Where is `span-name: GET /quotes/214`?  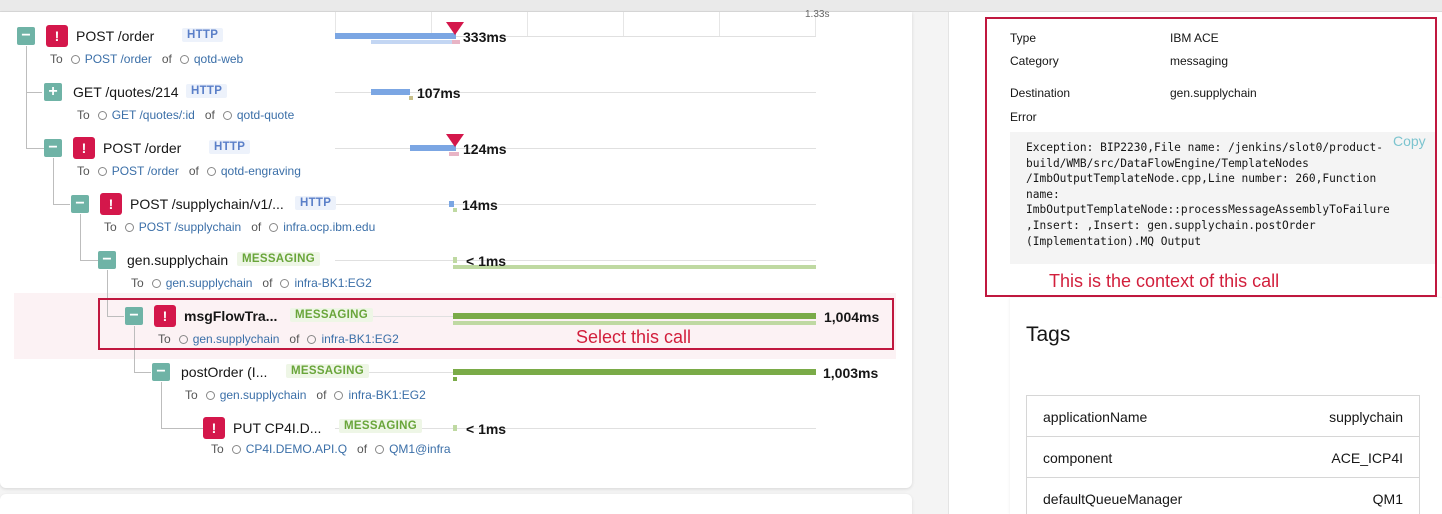
span-name: GET /quotes/214 is located at coordinates (126, 92).